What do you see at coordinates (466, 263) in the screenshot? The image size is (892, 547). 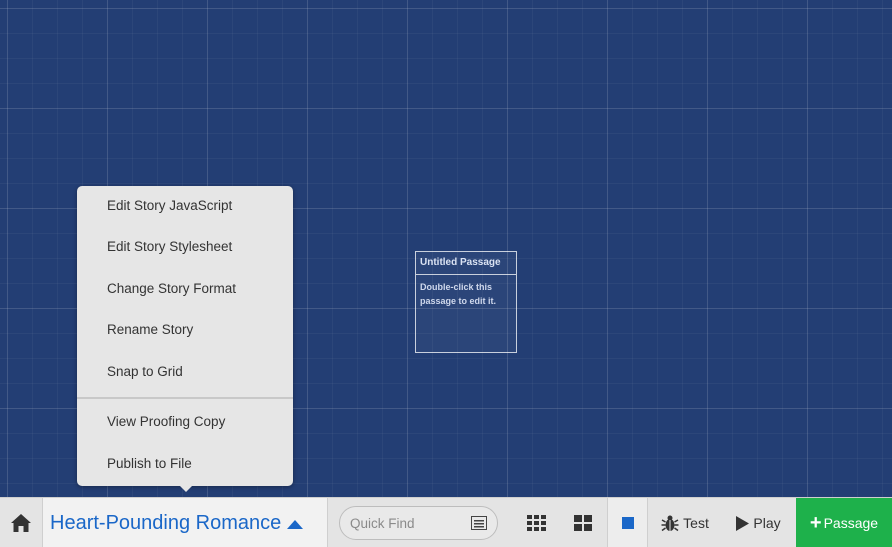 I see `passage-title: Untitled Passage` at bounding box center [466, 263].